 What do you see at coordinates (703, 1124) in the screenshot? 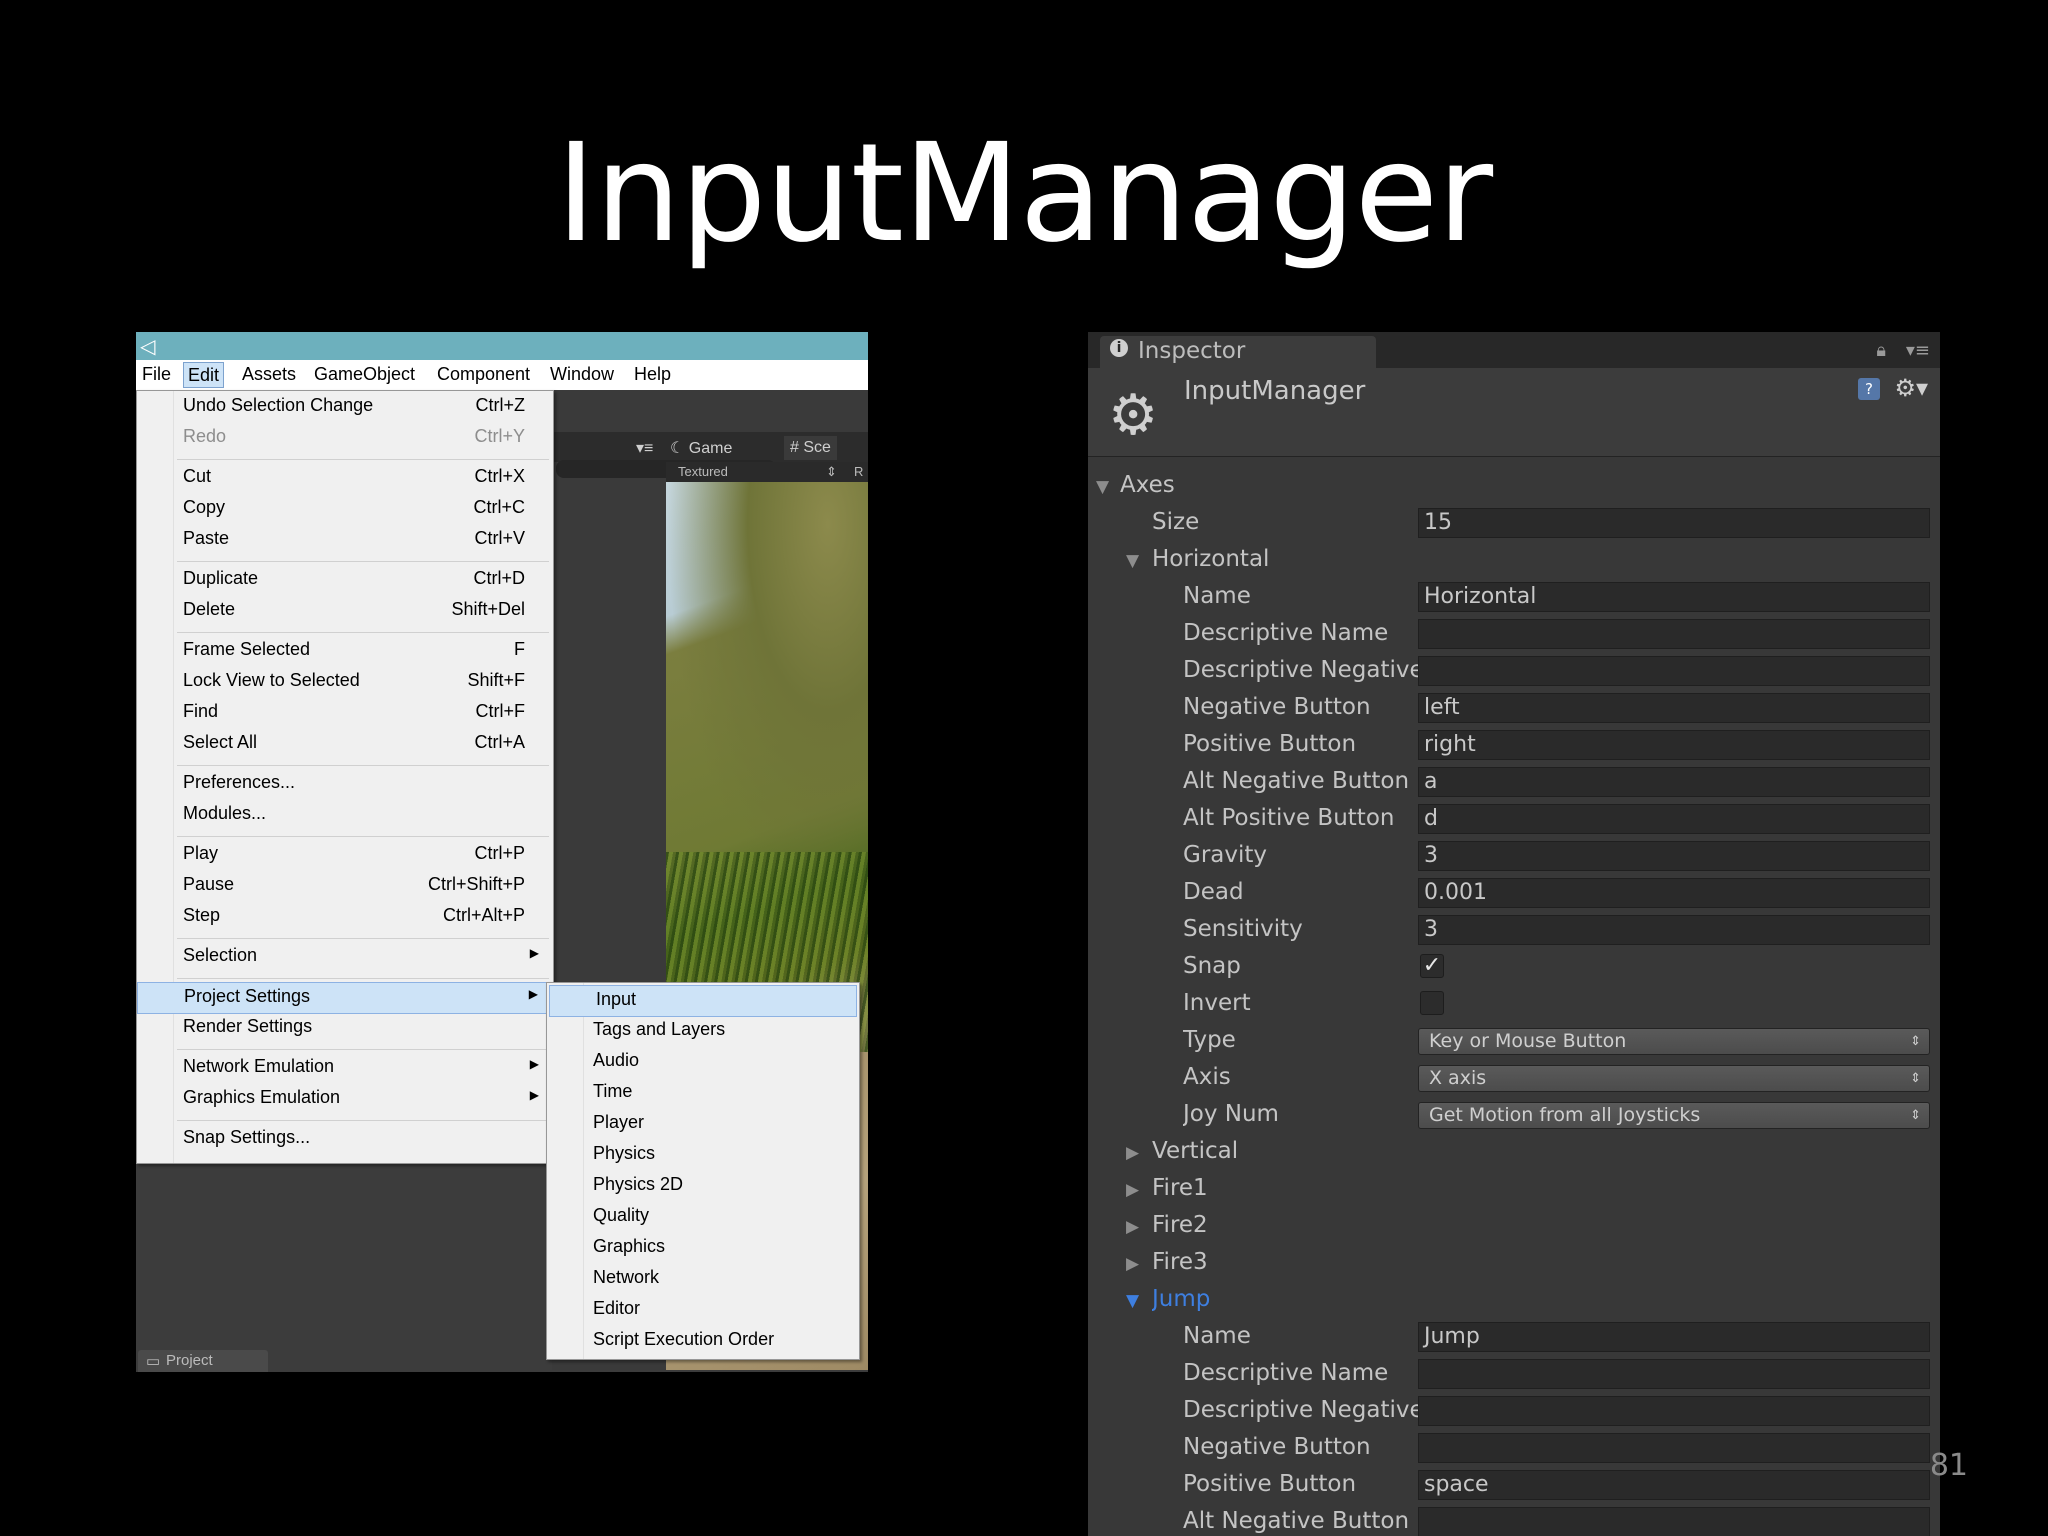
I see `submenu-item-player: Player` at bounding box center [703, 1124].